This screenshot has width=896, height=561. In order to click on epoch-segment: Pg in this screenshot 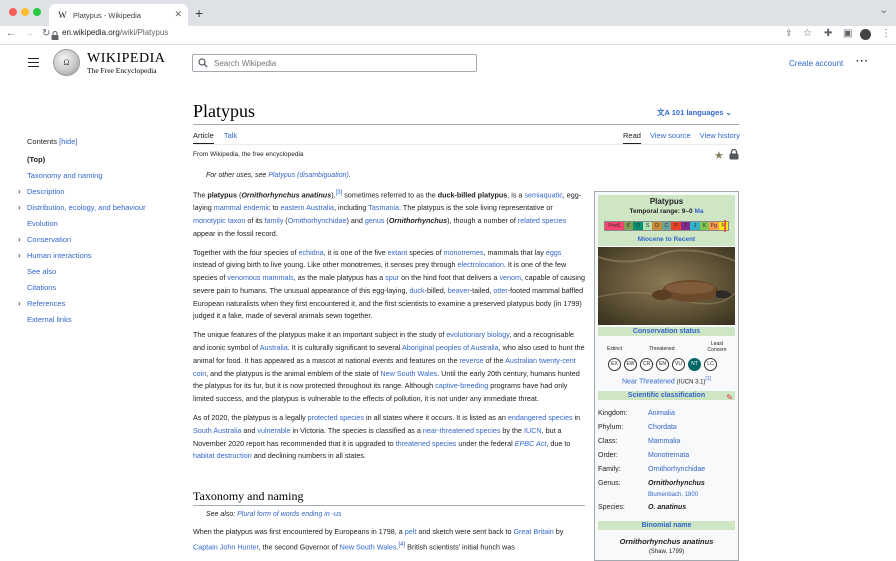, I will do `click(714, 226)`.